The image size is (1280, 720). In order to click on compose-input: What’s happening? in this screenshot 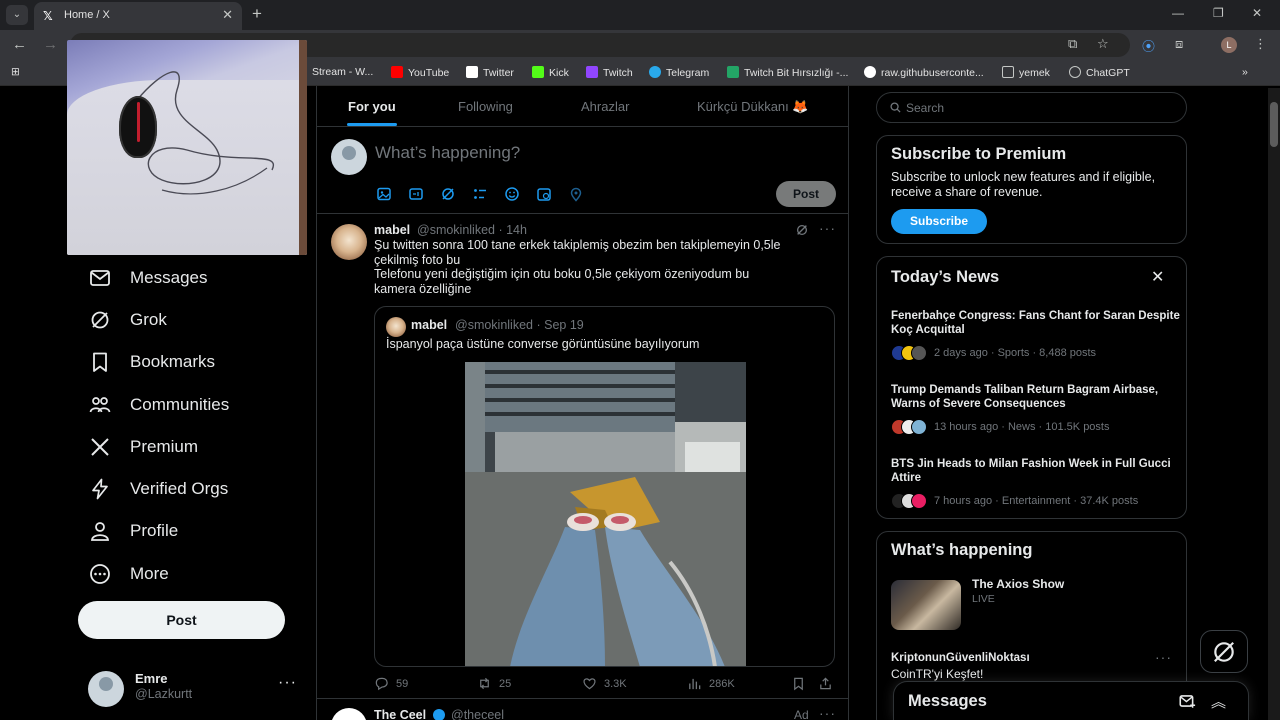, I will do `click(447, 153)`.